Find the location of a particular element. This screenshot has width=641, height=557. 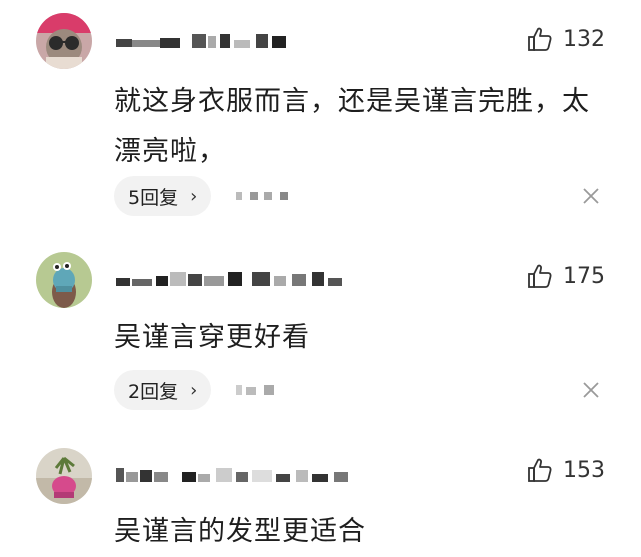

like-button: 175 is located at coordinates (566, 276).